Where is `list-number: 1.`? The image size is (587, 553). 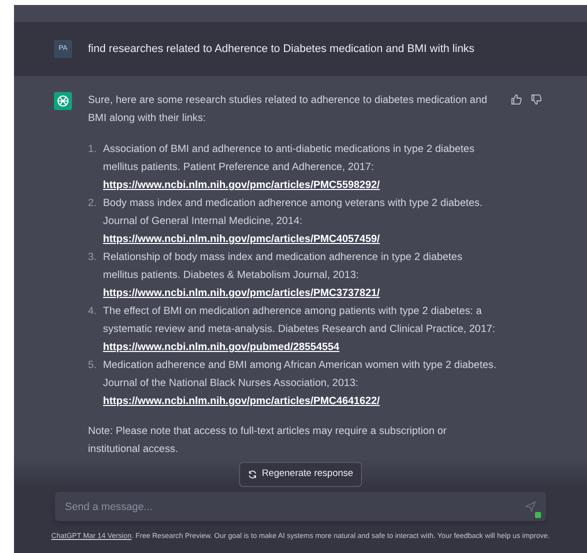
list-number: 1. is located at coordinates (93, 150).